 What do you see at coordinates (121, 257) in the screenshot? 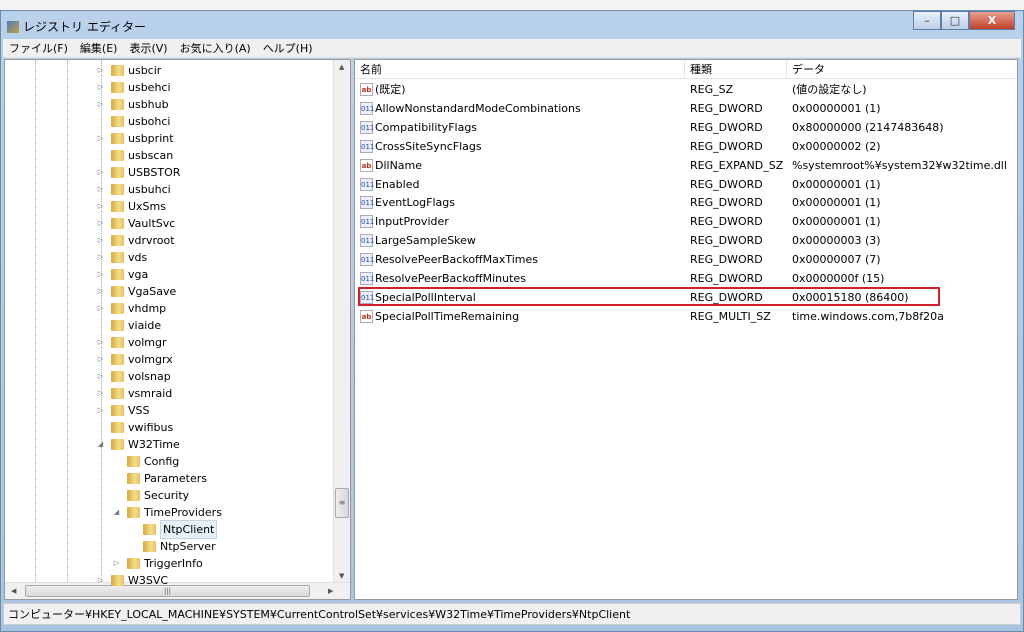
I see `tree-node-vds: ▷ vds` at bounding box center [121, 257].